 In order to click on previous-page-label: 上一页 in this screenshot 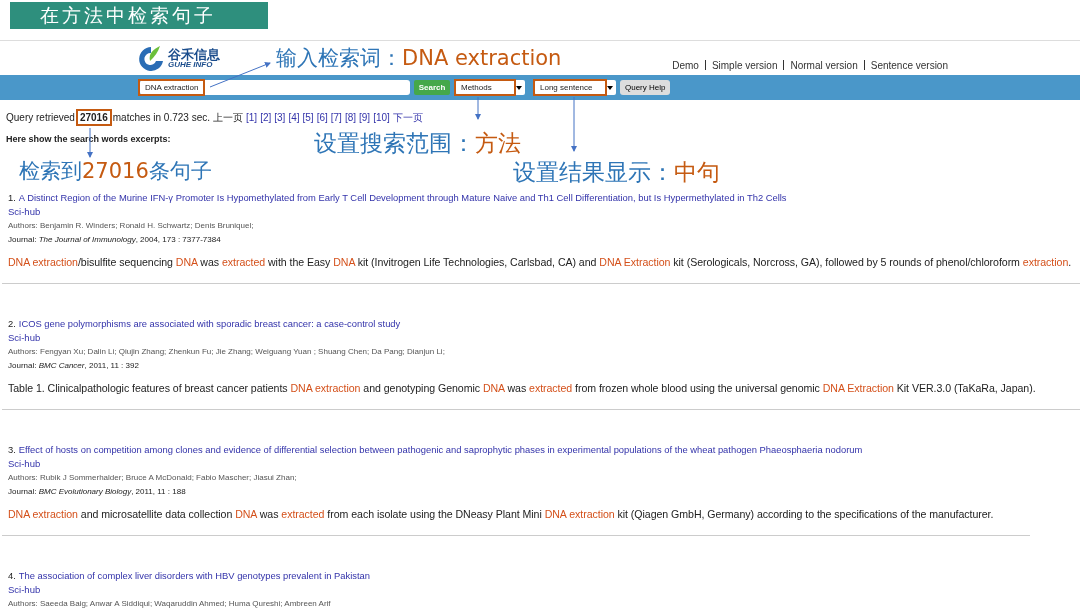, I will do `click(228, 118)`.